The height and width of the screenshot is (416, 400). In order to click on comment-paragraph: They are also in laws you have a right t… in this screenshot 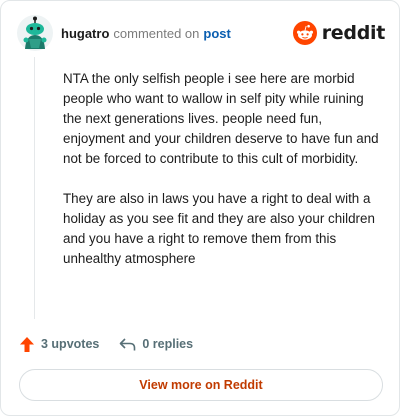, I will do `click(219, 228)`.